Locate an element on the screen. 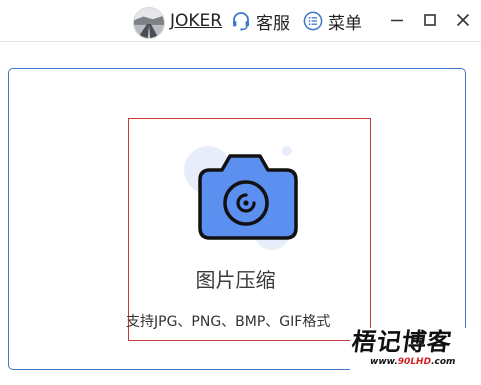 The height and width of the screenshot is (385, 481). tool-title: 图片压缩 is located at coordinates (235, 280).